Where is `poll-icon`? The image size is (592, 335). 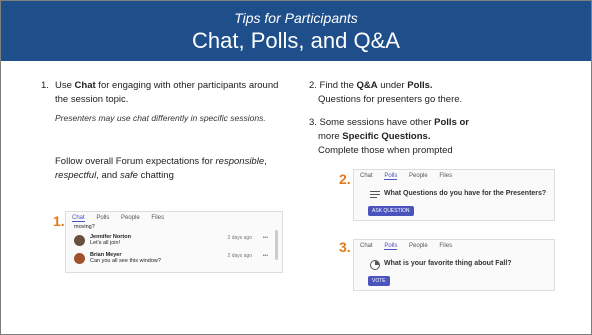
poll-icon is located at coordinates (375, 265).